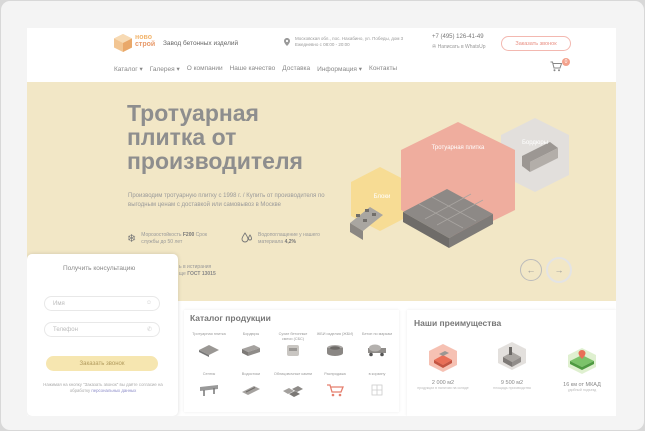 The image size is (645, 431). I want to click on catalog-item-label: в корзину, so click(377, 374).